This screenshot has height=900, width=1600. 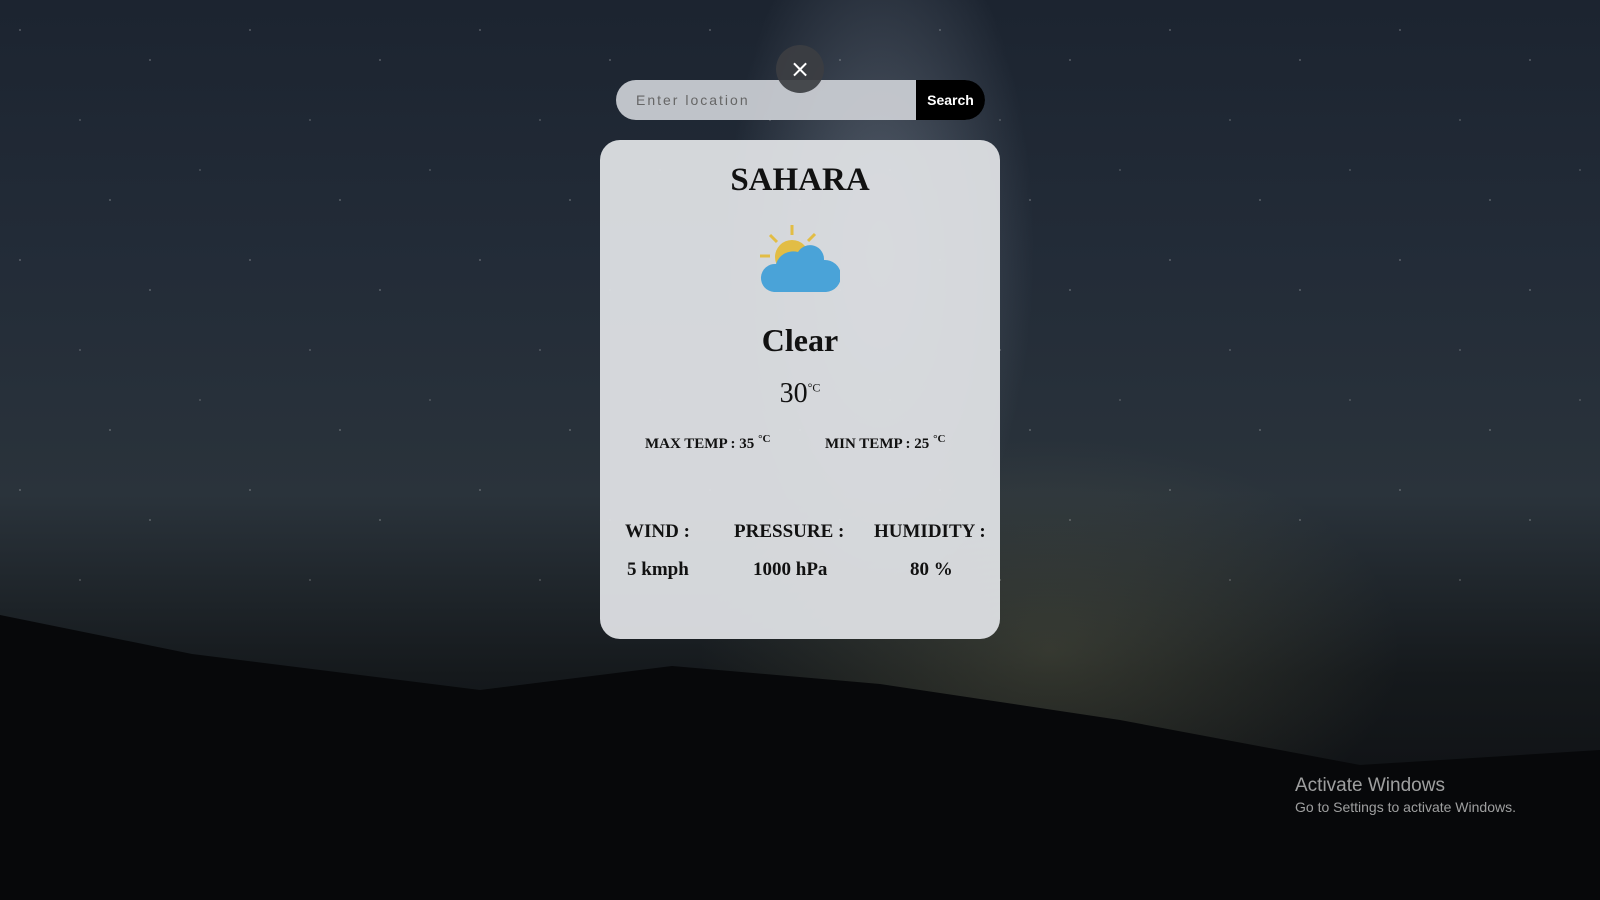 I want to click on city-name: SAHARA, so click(x=800, y=180).